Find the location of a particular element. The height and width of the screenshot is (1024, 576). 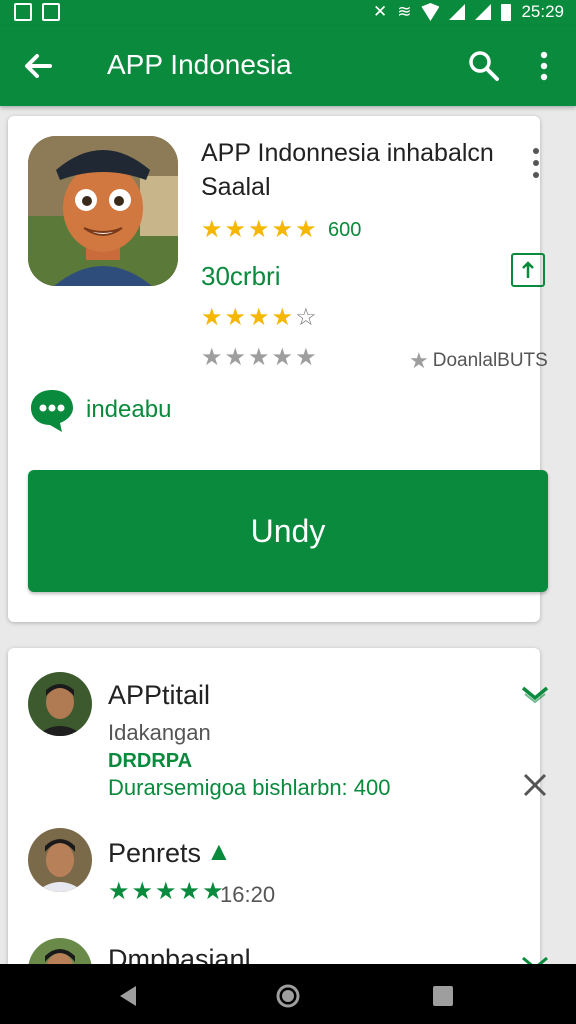

nav-home-icon is located at coordinates (288, 996).